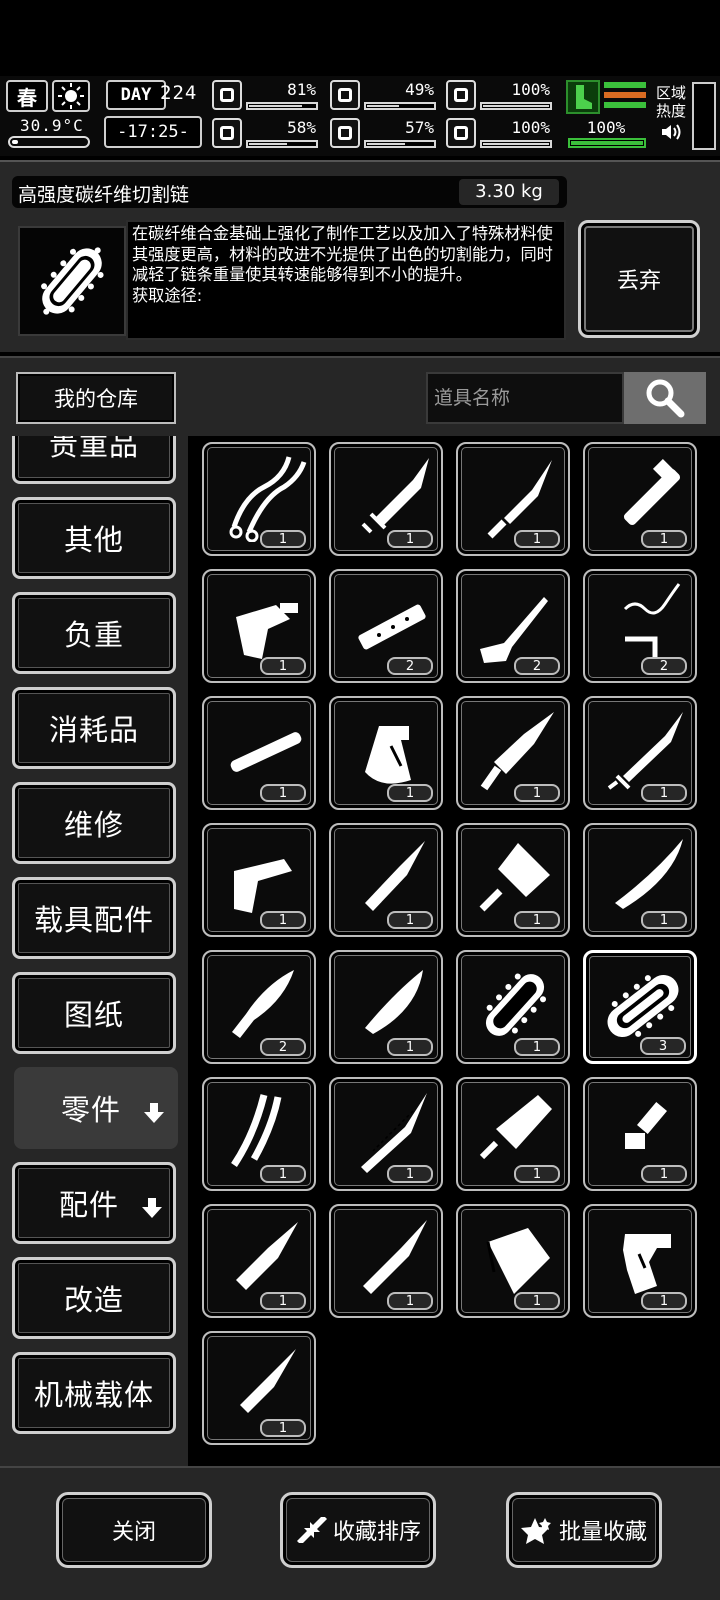 The image size is (720, 1600). Describe the element at coordinates (535, 1531) in the screenshot. I see `star-icon` at that location.